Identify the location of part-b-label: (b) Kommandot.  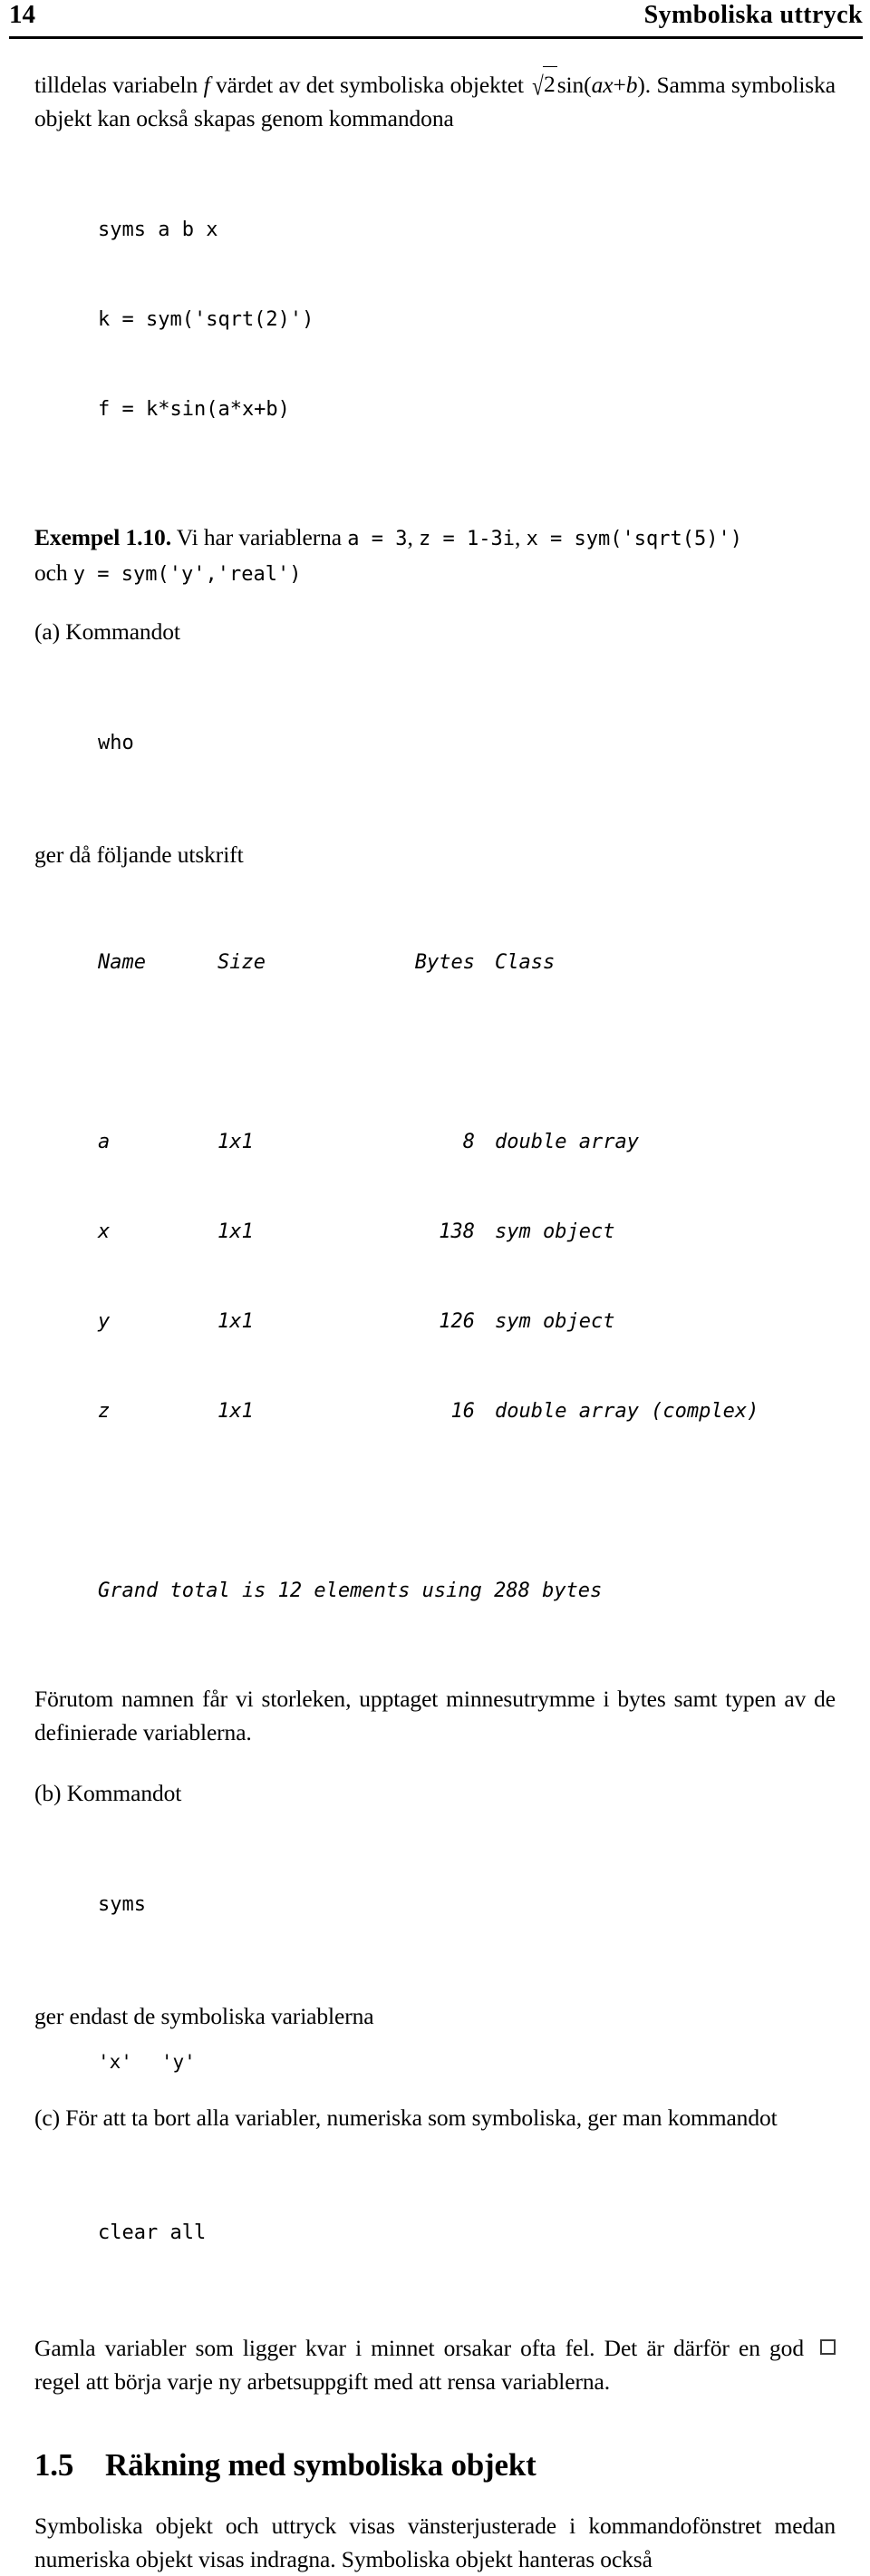
(108, 1793).